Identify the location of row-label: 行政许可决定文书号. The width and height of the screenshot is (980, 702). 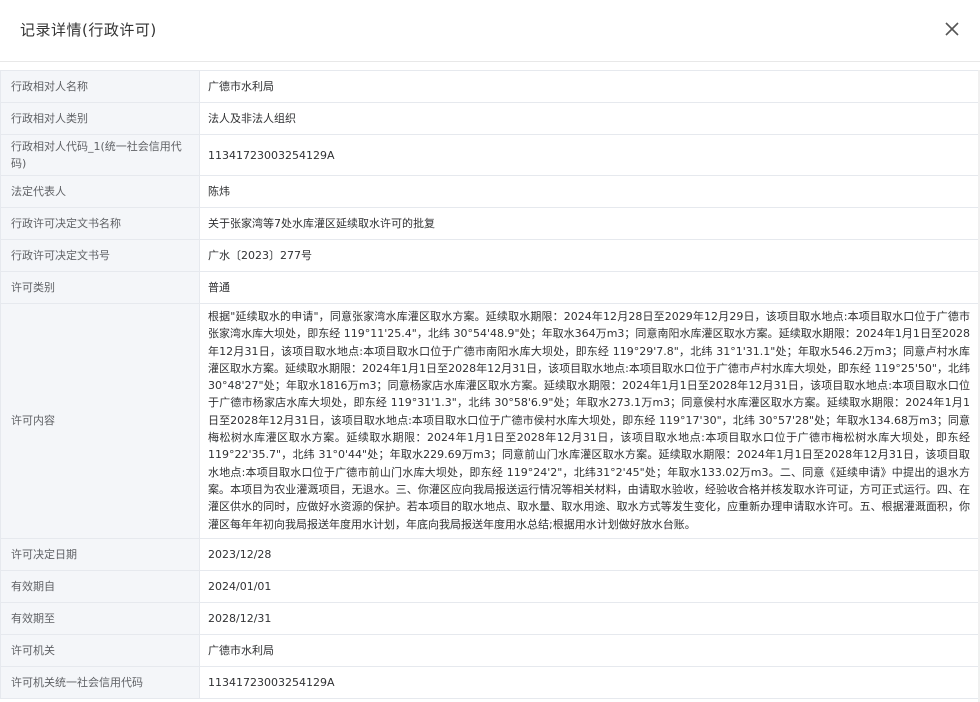
(100, 255).